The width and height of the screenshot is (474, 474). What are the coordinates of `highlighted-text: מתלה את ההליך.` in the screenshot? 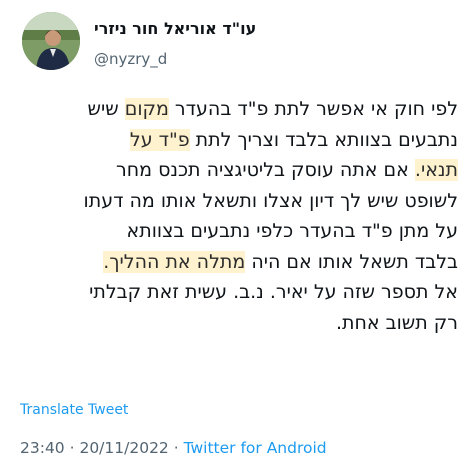 It's located at (174, 261).